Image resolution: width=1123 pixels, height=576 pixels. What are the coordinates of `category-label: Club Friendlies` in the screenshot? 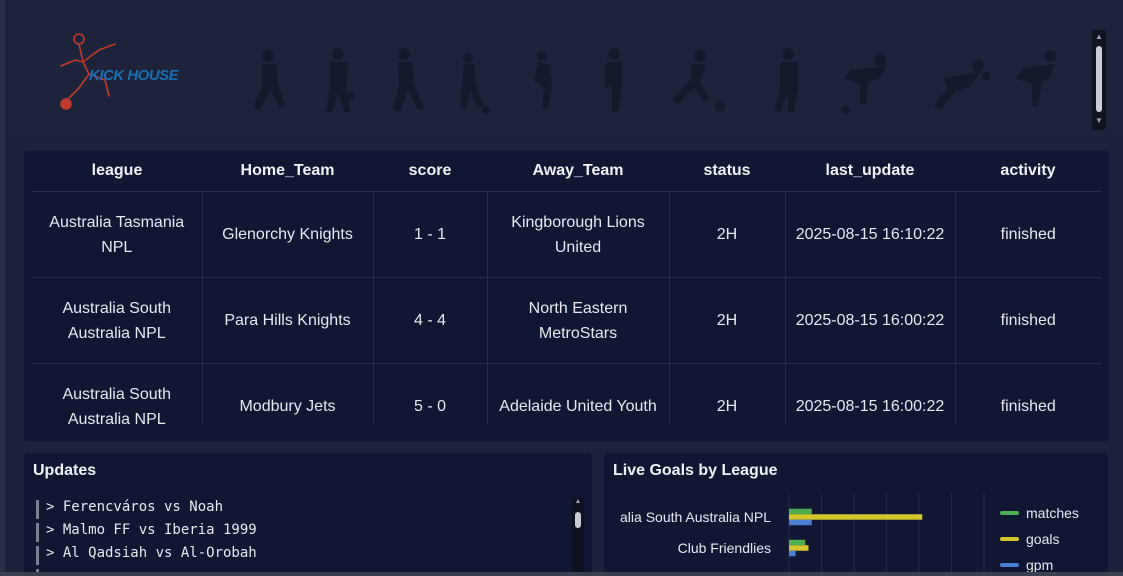 It's located at (724, 548).